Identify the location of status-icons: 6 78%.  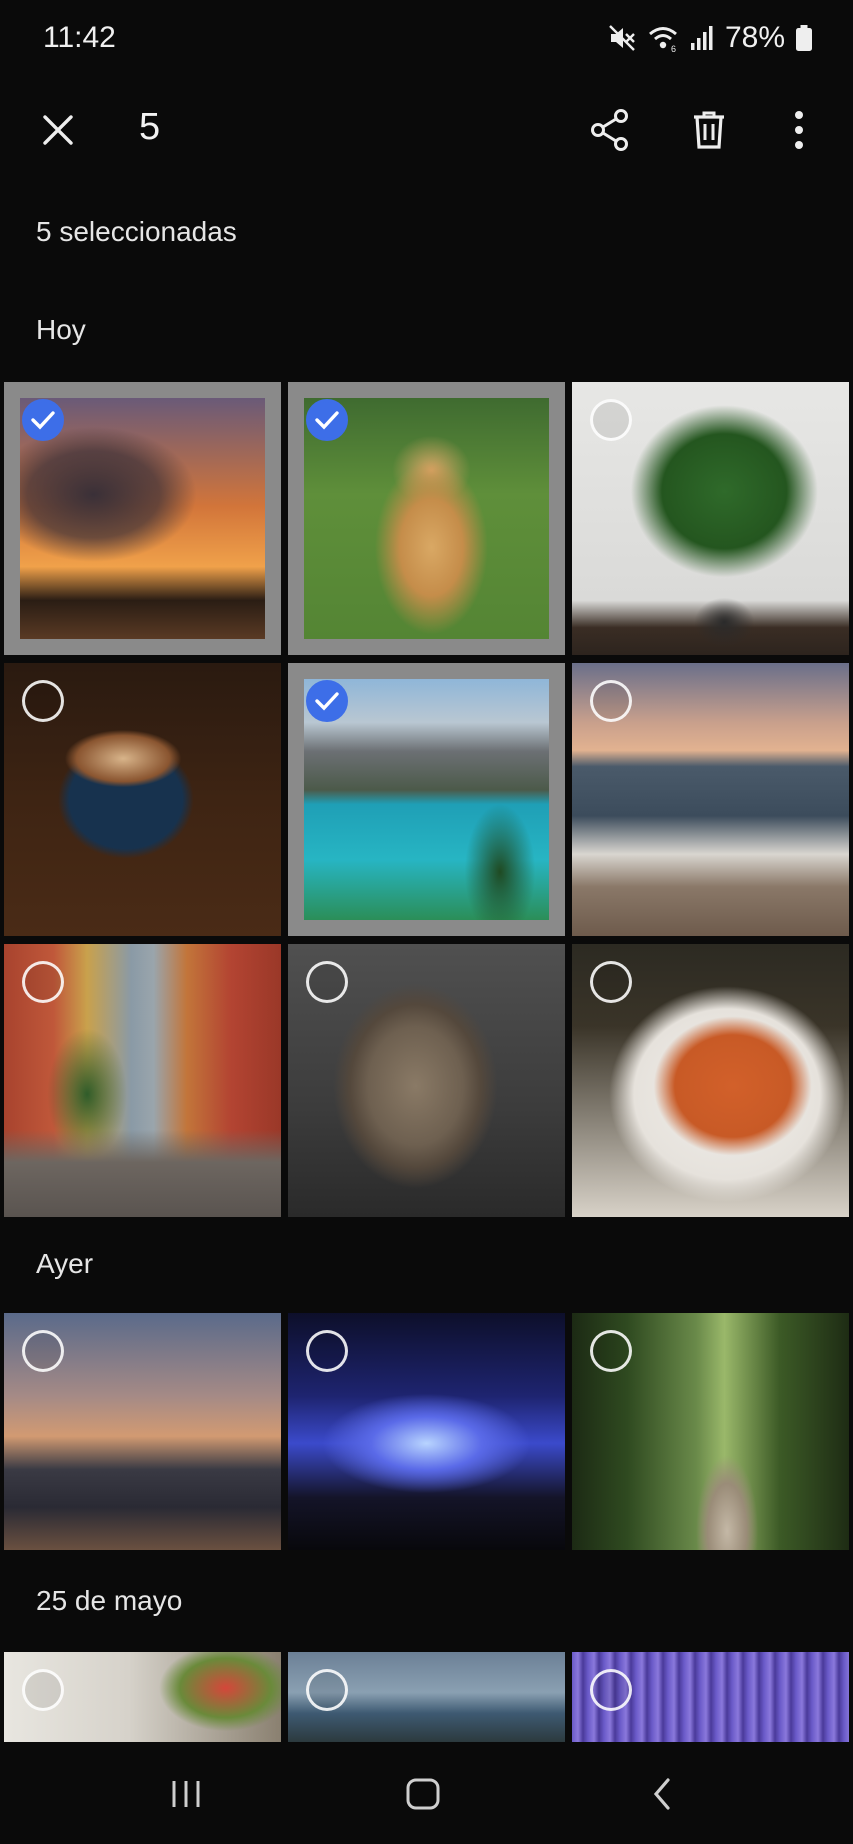
(710, 38).